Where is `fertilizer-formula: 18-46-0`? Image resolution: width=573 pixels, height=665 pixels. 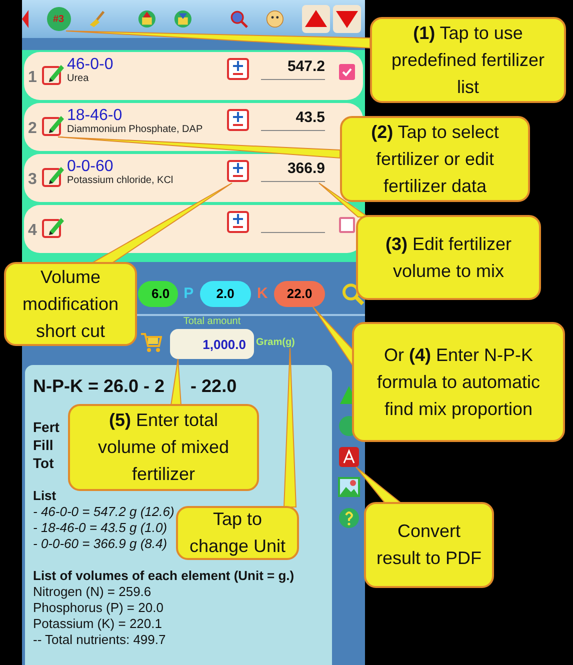
fertilizer-formula: 18-46-0 is located at coordinates (94, 115).